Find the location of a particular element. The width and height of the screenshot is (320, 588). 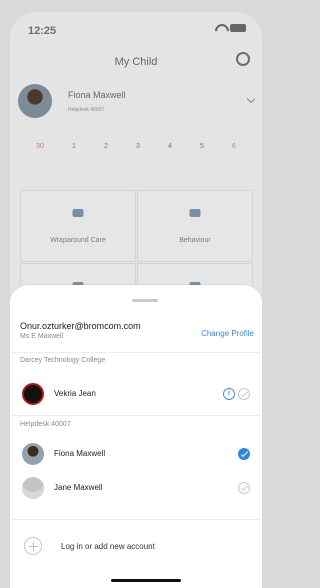

home-indicator is located at coordinates (146, 580).